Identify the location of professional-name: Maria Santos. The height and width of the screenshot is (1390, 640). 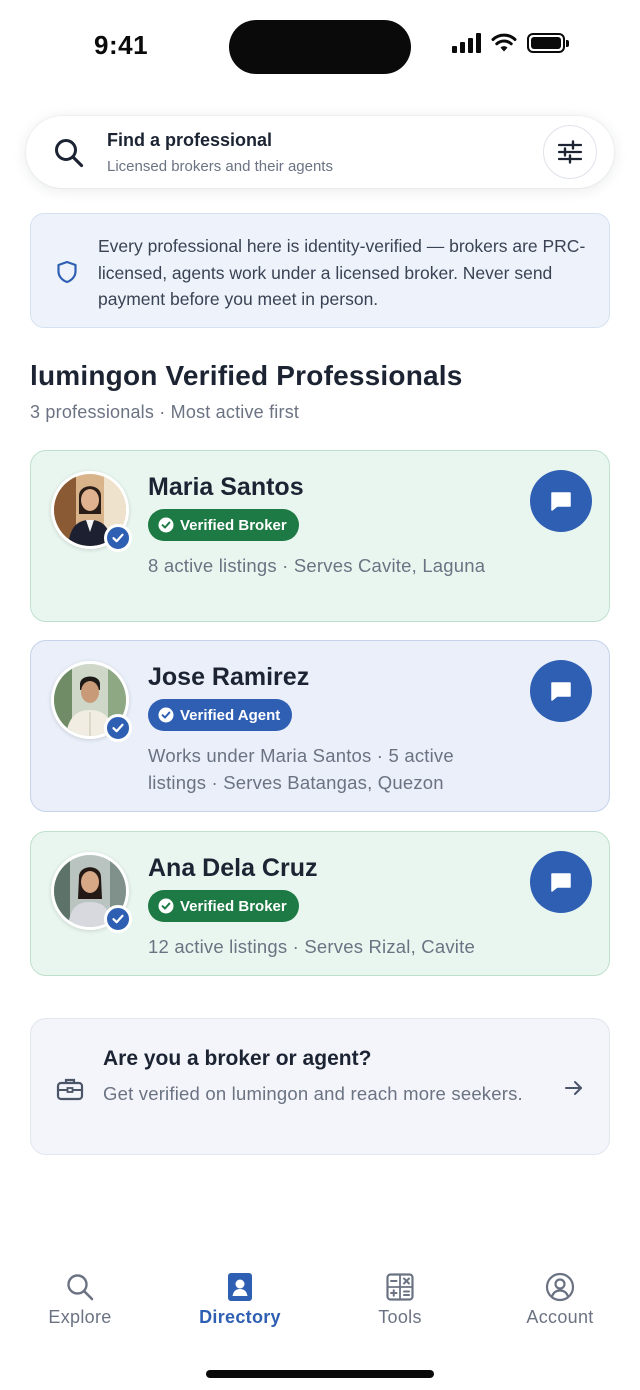
(226, 487).